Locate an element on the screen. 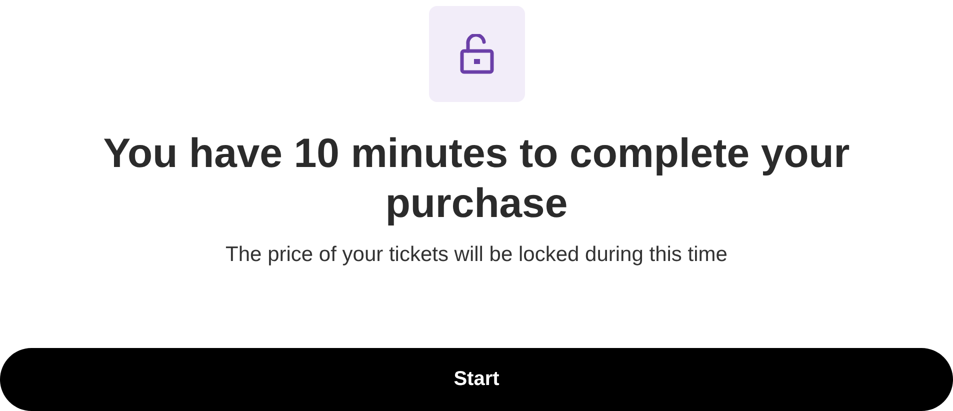  subtitle: The price of your tickets will be locked during this time is located at coordinates (477, 255).